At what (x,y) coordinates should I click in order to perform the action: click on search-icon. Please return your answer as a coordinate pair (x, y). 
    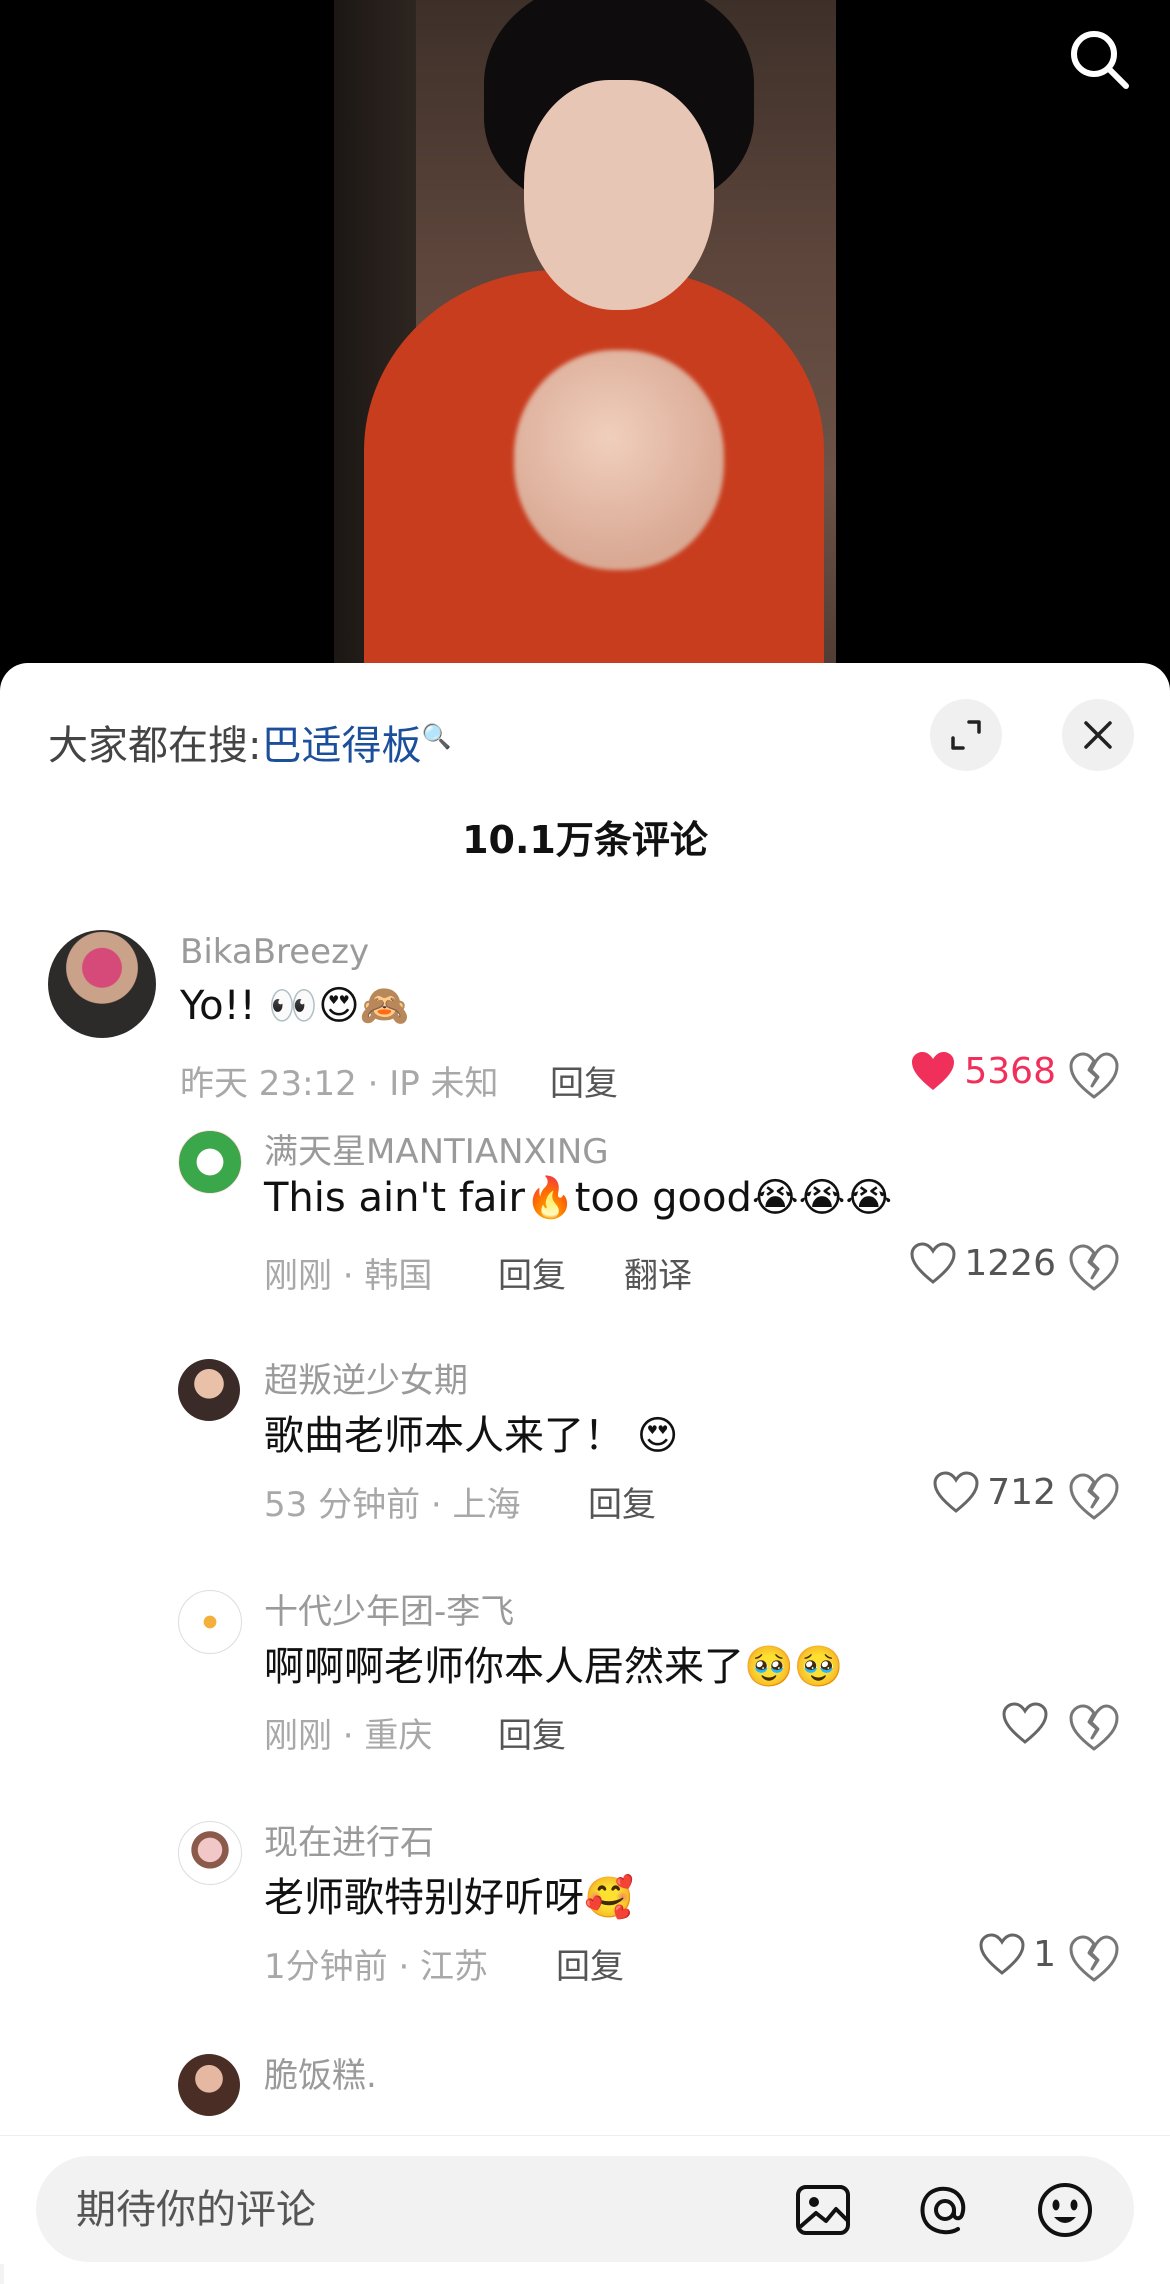
    Looking at the image, I should click on (1099, 59).